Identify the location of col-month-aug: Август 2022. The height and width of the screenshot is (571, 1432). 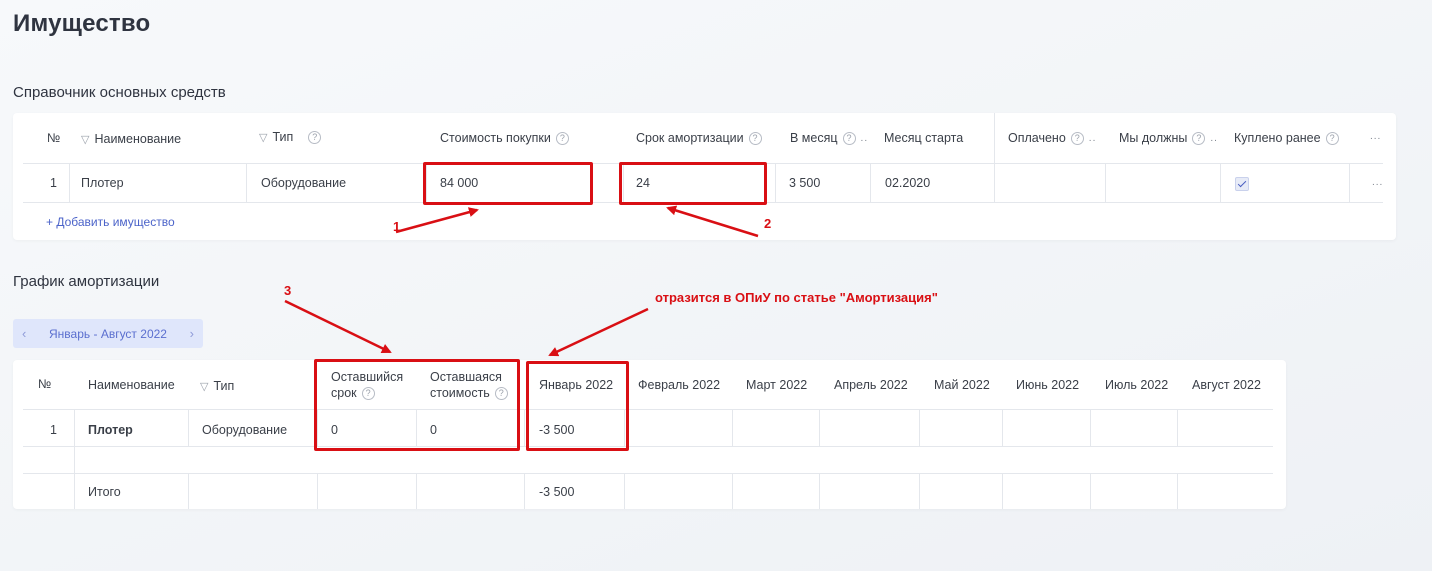
(1226, 385).